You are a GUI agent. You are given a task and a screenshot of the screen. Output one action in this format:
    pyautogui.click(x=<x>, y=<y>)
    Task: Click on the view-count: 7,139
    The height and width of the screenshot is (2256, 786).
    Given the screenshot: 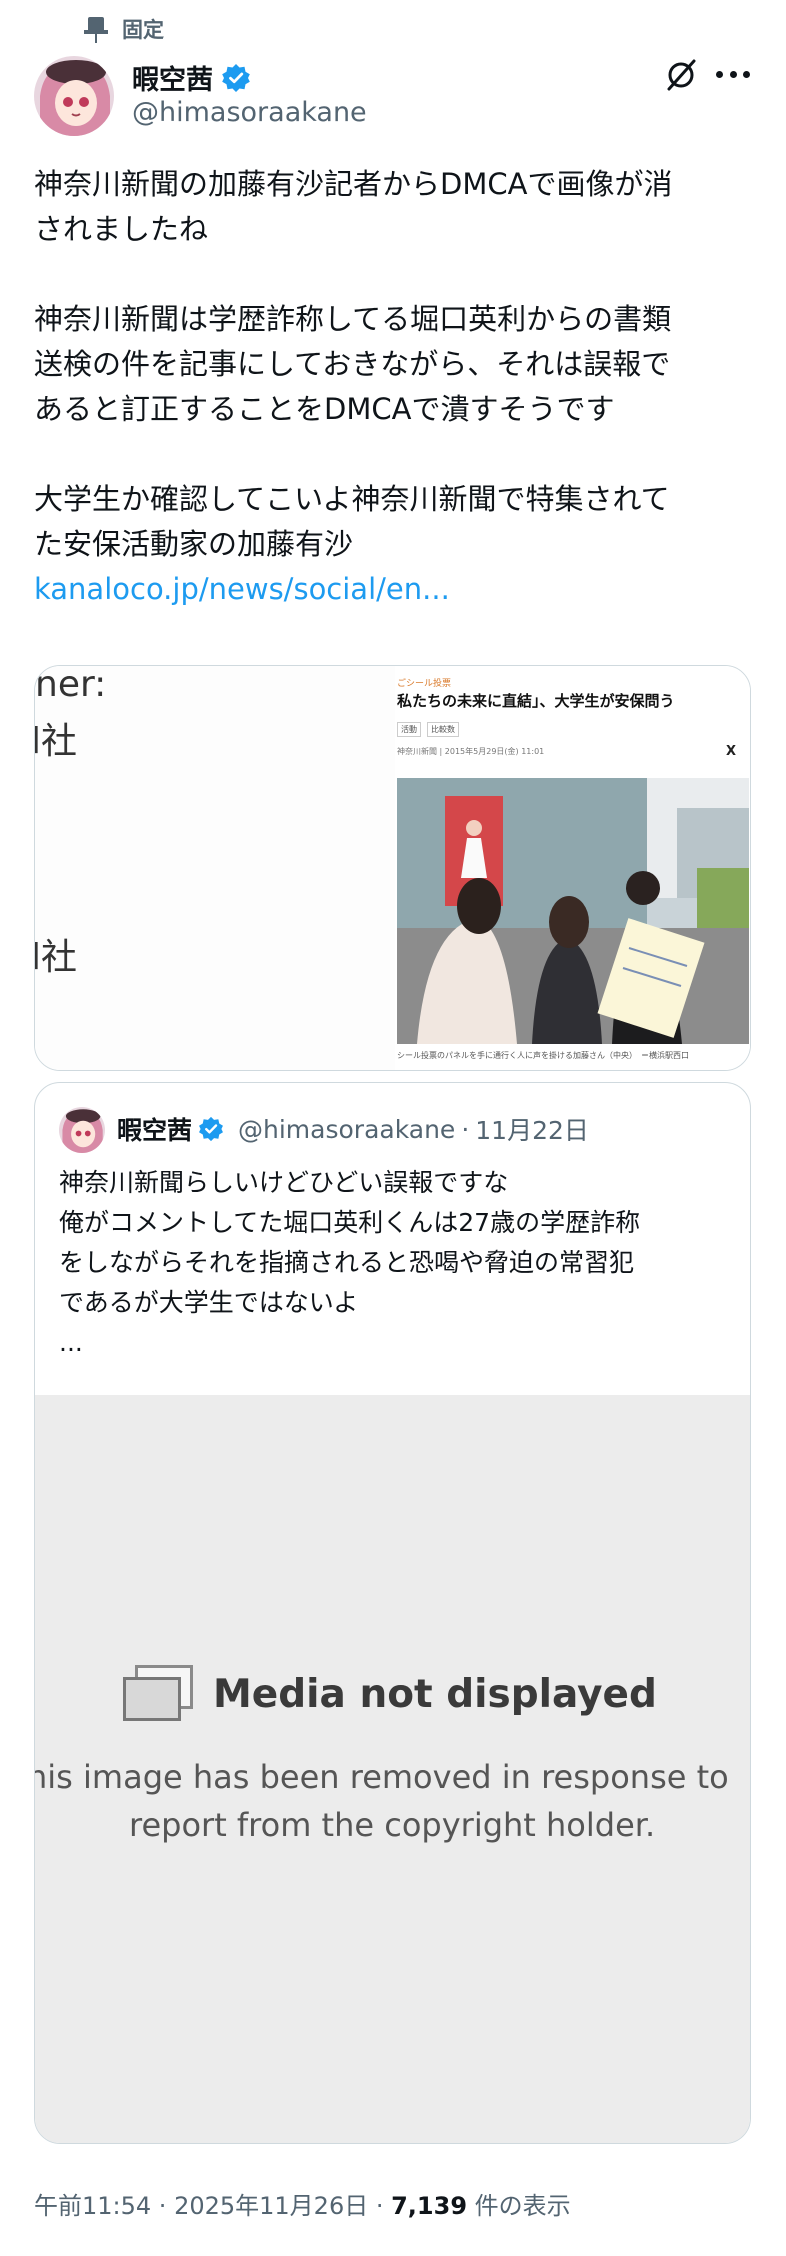 What is the action you would take?
    pyautogui.click(x=429, y=2206)
    